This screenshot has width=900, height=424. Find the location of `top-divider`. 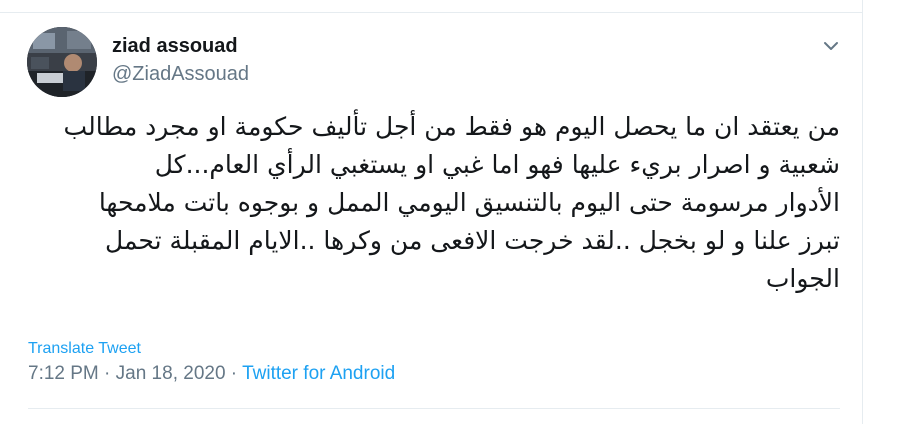

top-divider is located at coordinates (431, 6).